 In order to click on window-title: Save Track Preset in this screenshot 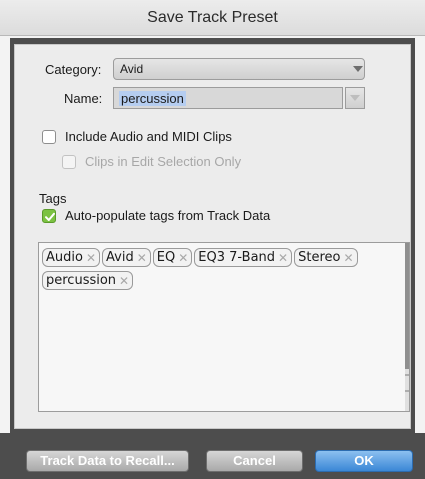, I will do `click(212, 17)`.